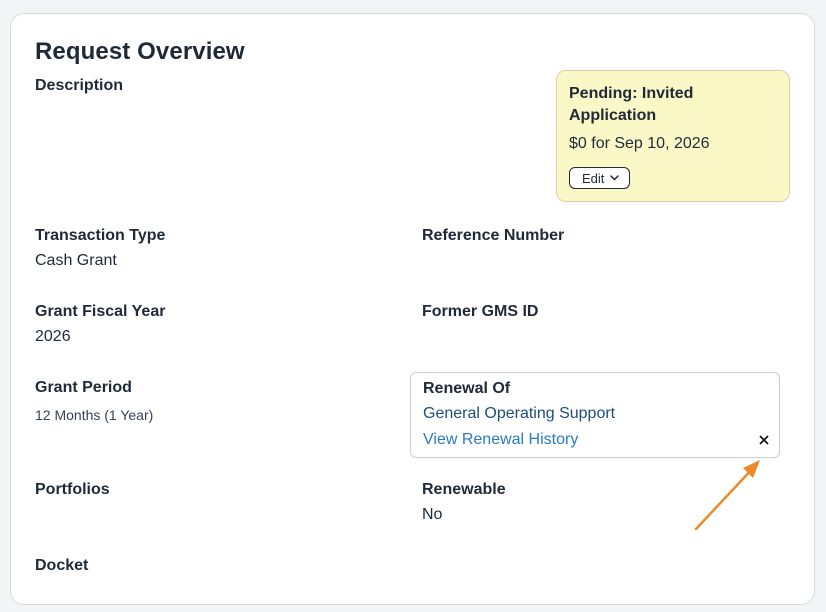 The width and height of the screenshot is (826, 612). I want to click on former-gms-id-label: Former GMS ID, so click(480, 311).